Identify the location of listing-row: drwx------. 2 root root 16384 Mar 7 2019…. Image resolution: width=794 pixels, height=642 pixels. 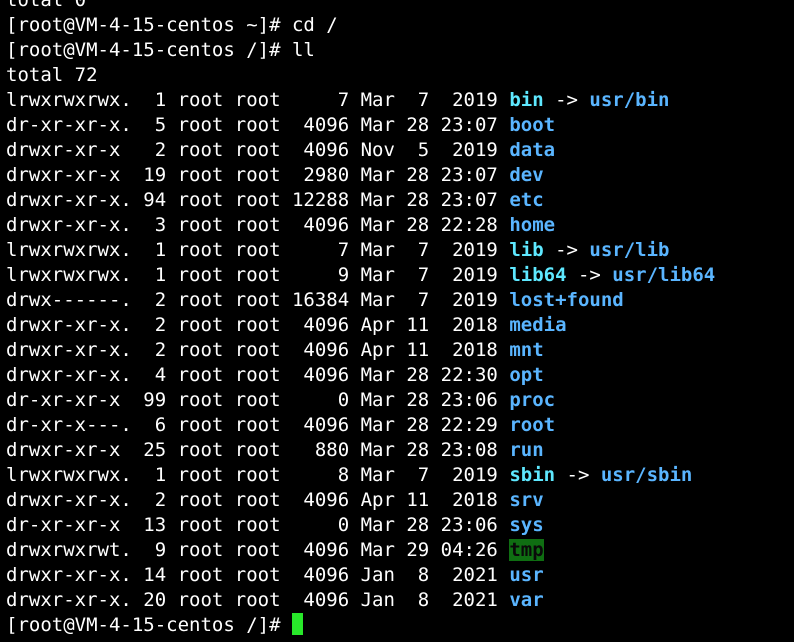
(360, 300).